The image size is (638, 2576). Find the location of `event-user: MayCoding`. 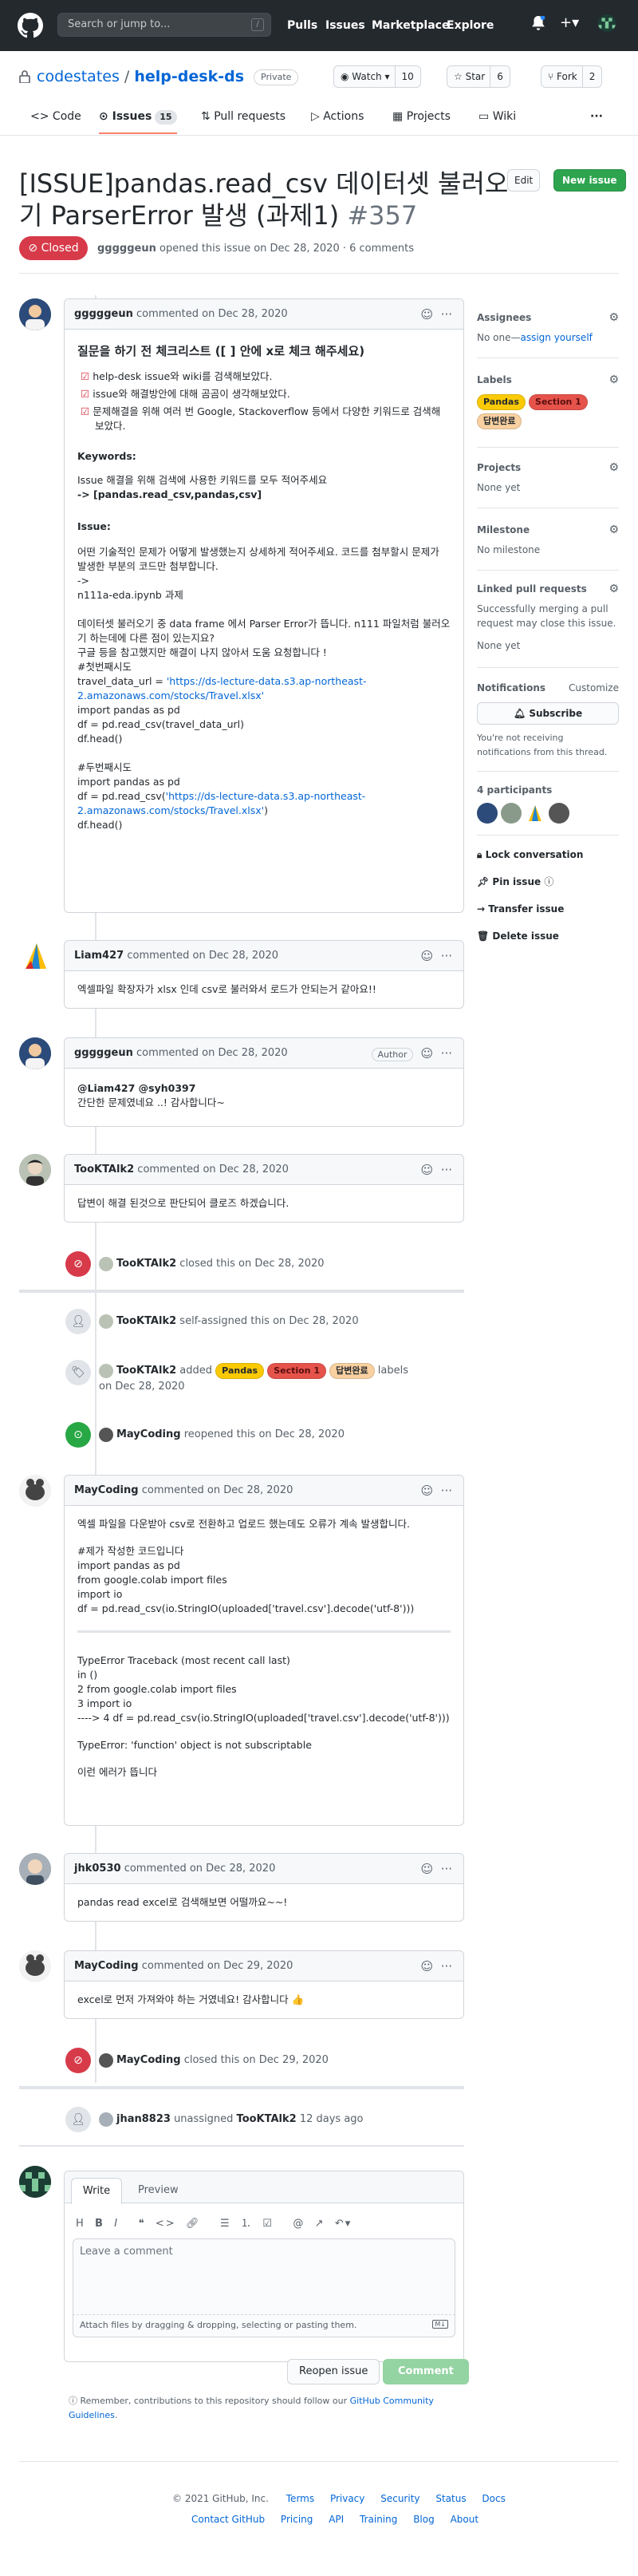

event-user: MayCoding is located at coordinates (148, 1434).